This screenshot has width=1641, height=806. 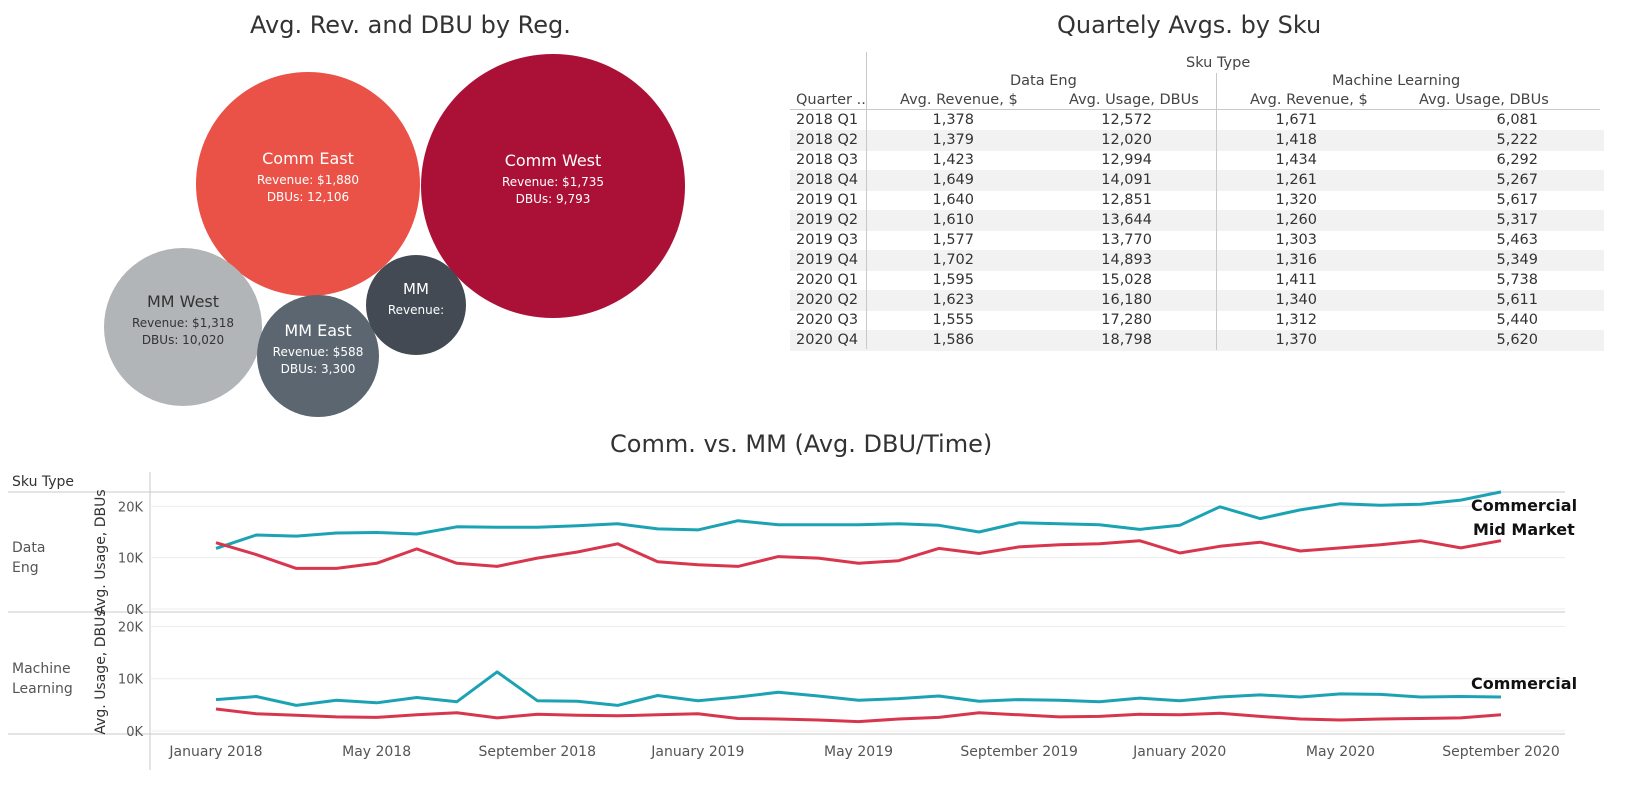 I want to click on row-header: Sku Type, so click(x=43, y=482).